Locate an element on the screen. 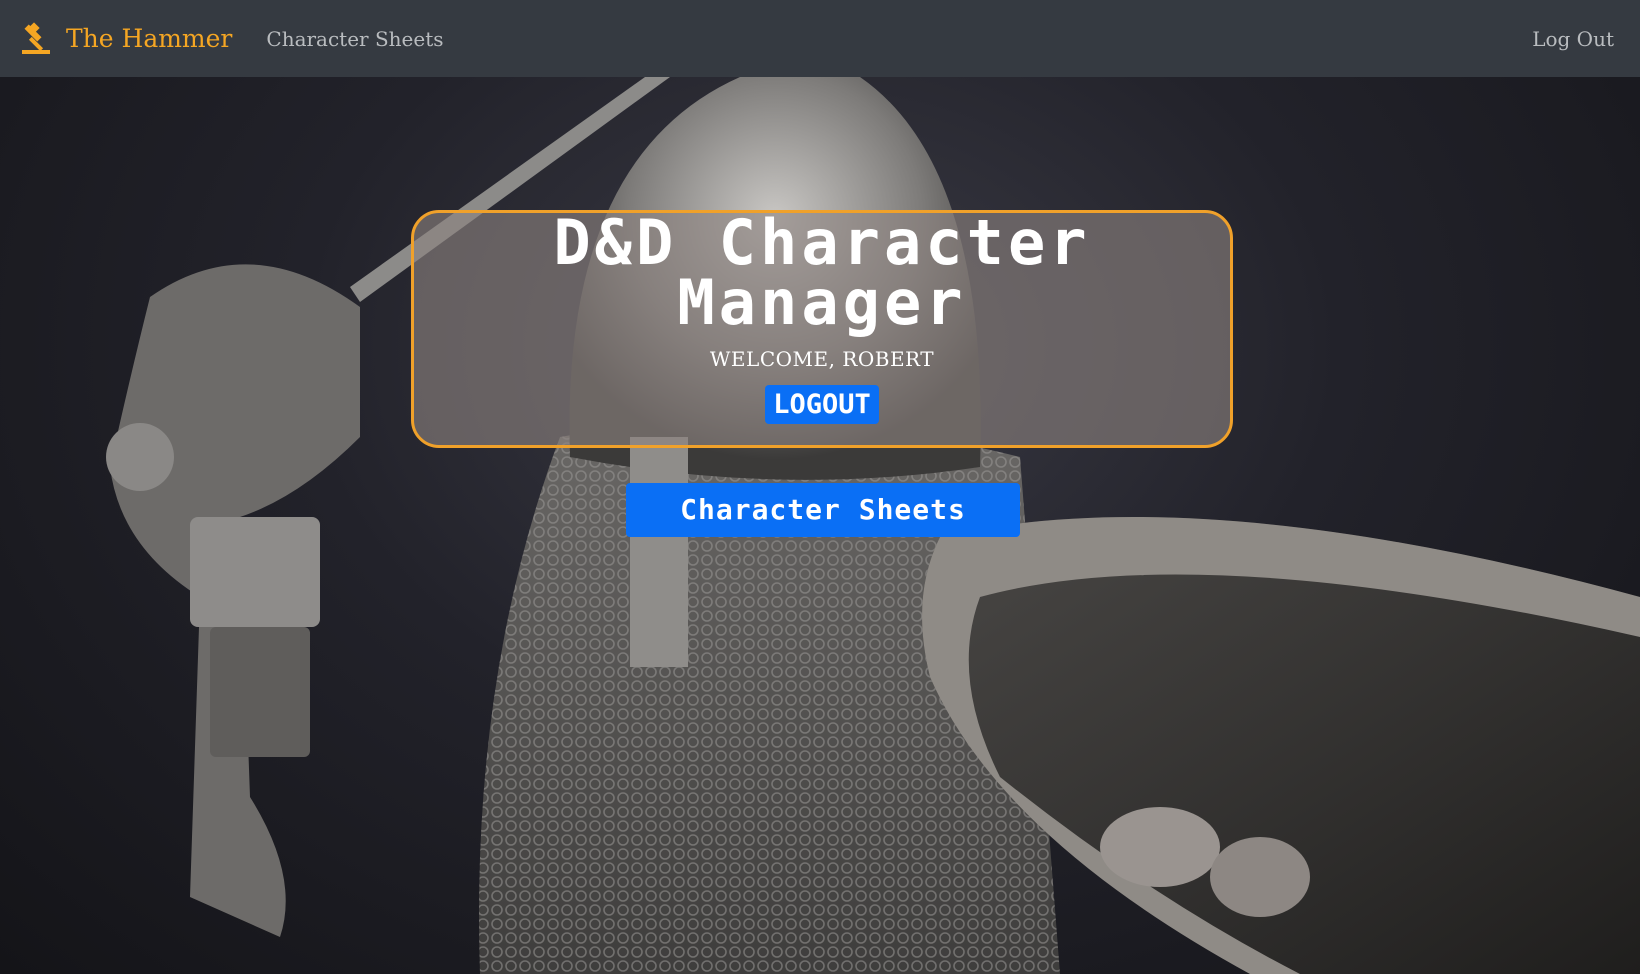 The height and width of the screenshot is (974, 1640). page-title: D&D Character Manager is located at coordinates (822, 272).